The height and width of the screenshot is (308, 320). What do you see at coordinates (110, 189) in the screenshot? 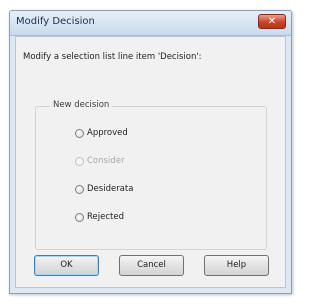
I see `radio-label: Desiderata` at bounding box center [110, 189].